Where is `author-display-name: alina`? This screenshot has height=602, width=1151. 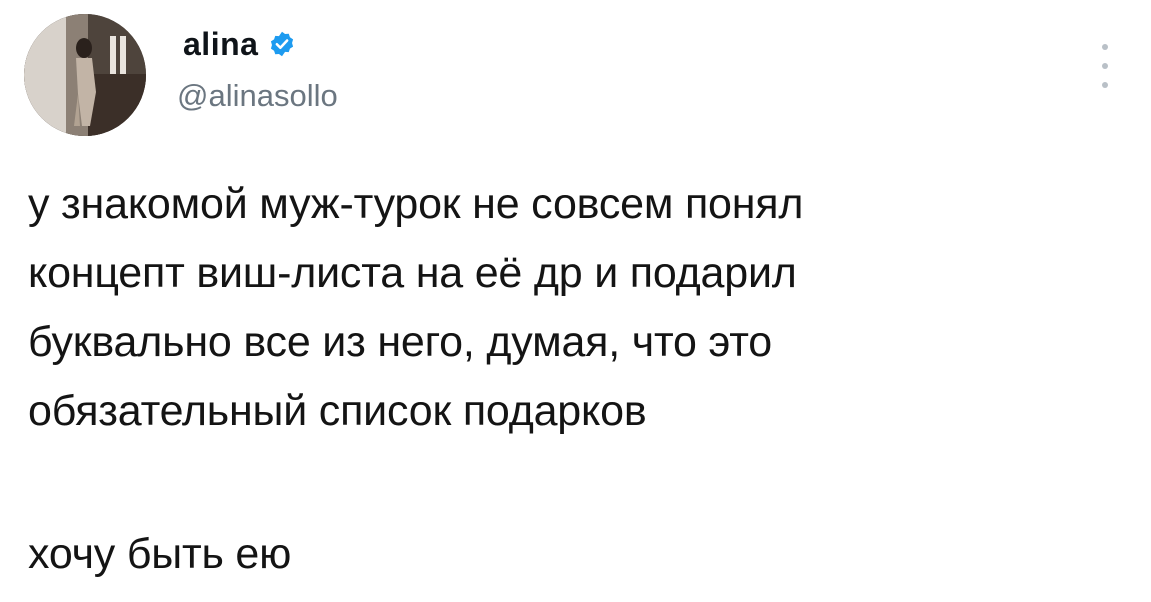 author-display-name: alina is located at coordinates (239, 44).